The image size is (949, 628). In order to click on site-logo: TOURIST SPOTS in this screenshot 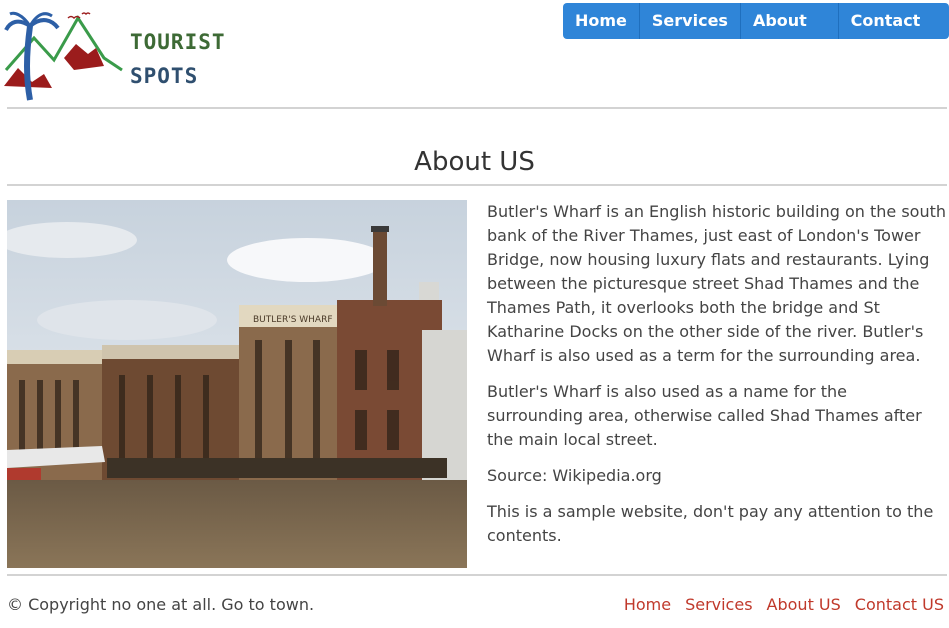, I will do `click(114, 55)`.